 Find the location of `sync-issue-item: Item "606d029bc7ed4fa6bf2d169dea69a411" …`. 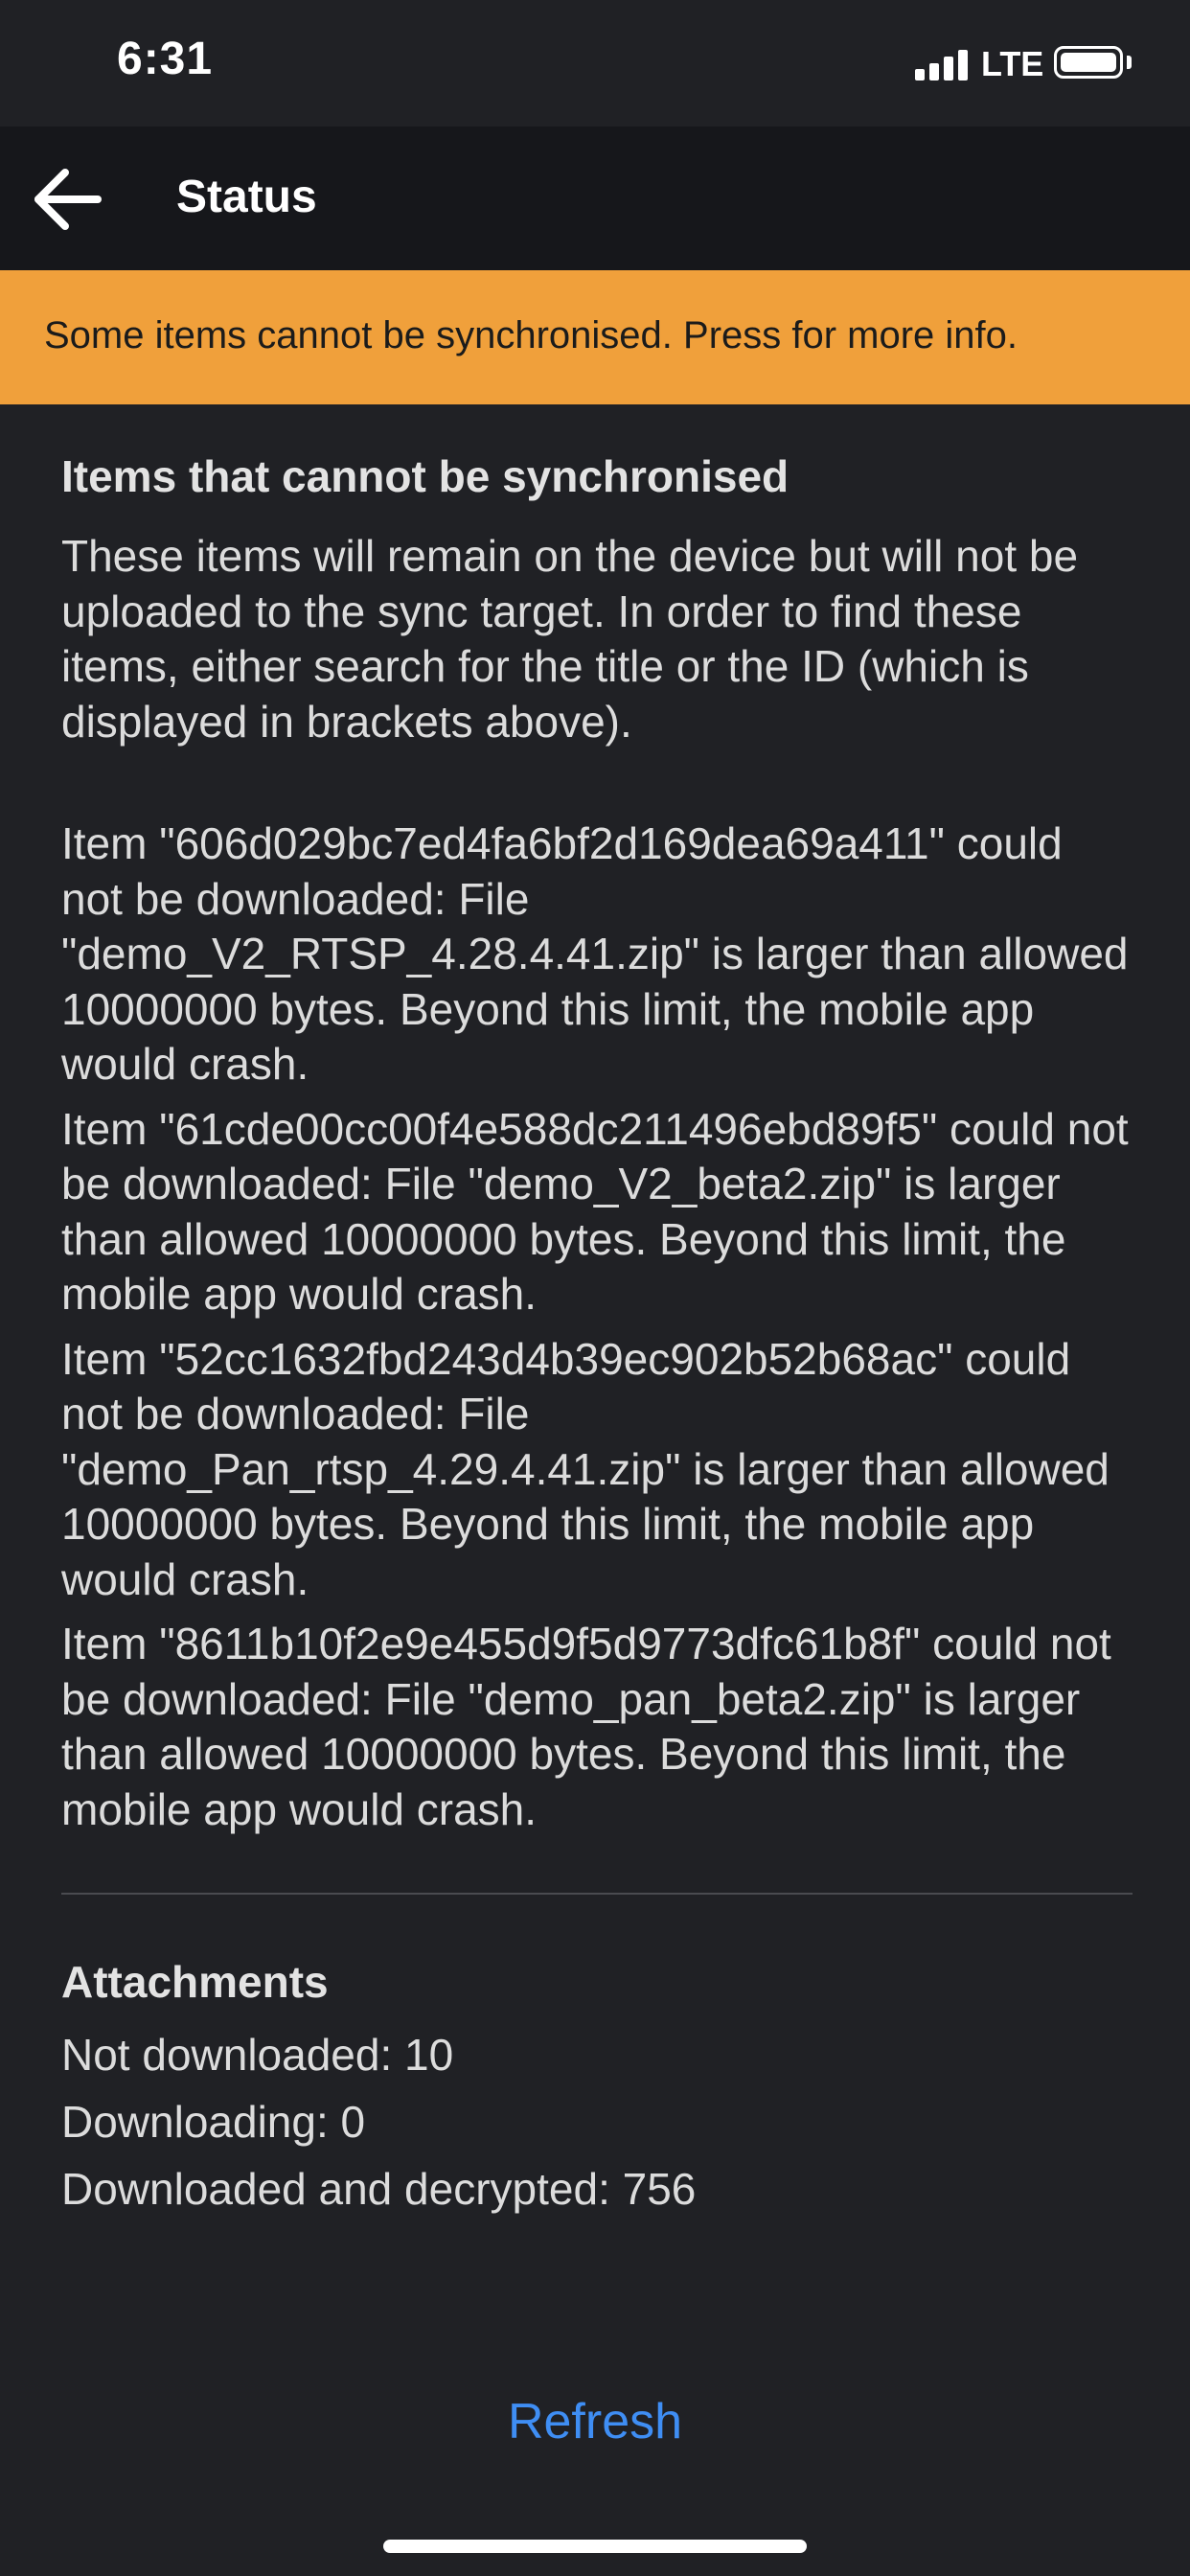

sync-issue-item: Item "606d029bc7ed4fa6bf2d169dea69a411" … is located at coordinates (595, 953).